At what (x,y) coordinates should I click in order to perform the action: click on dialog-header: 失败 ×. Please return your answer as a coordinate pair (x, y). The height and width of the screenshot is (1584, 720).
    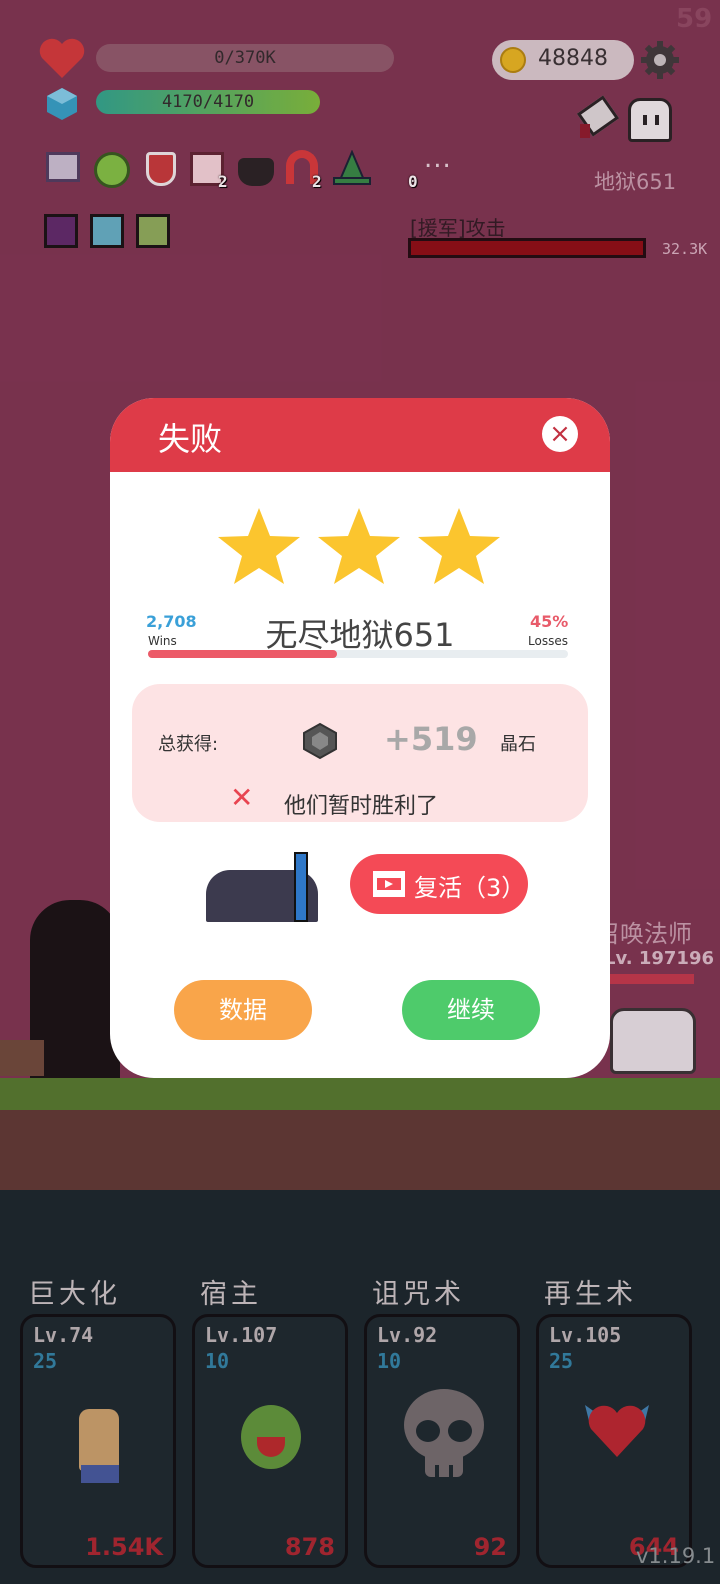
    Looking at the image, I should click on (360, 435).